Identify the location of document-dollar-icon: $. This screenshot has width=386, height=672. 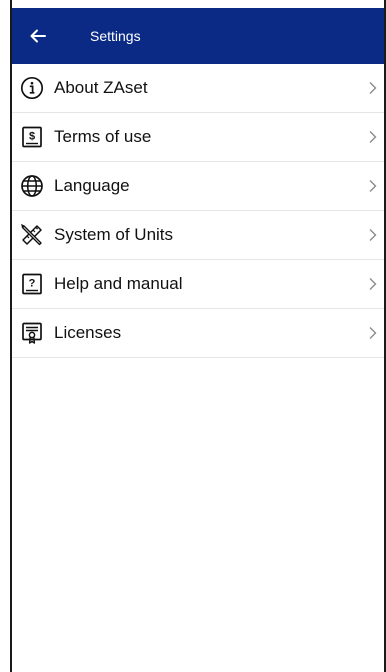
(32, 137).